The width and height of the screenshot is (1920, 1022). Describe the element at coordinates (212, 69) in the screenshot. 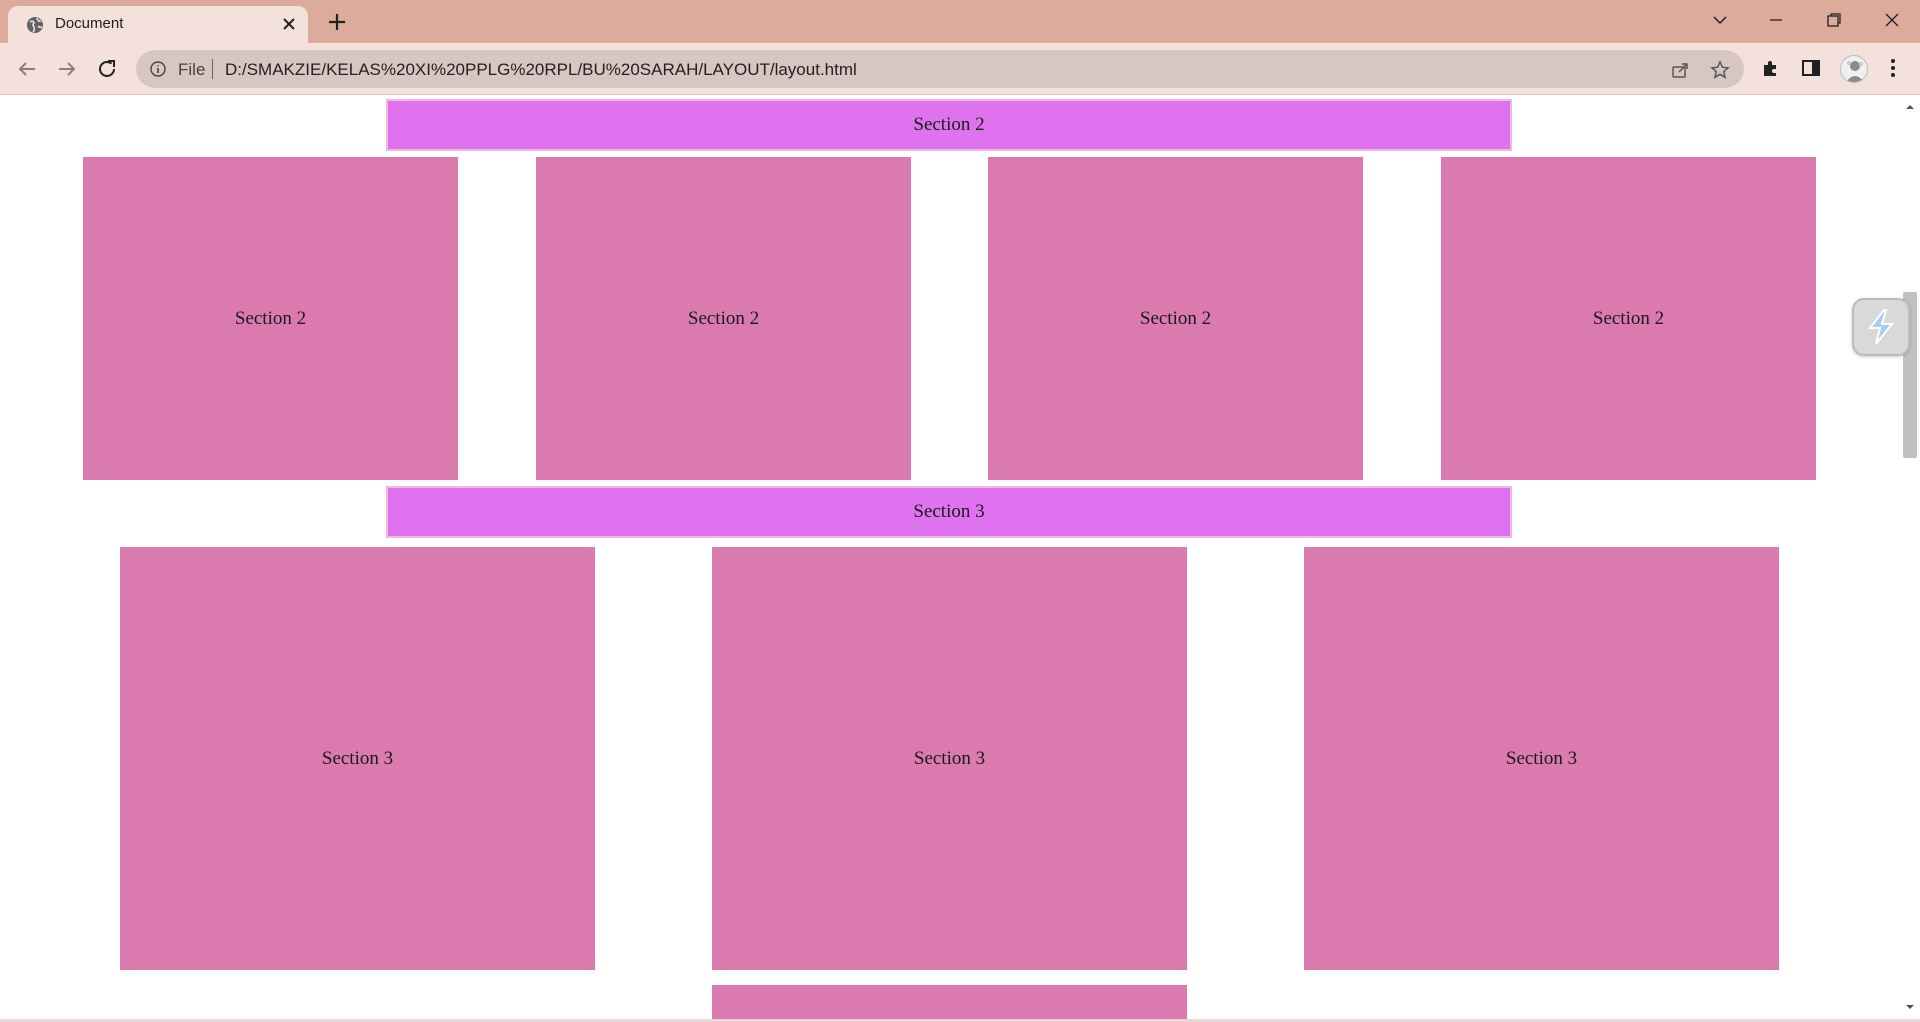

I see `address-separator` at that location.